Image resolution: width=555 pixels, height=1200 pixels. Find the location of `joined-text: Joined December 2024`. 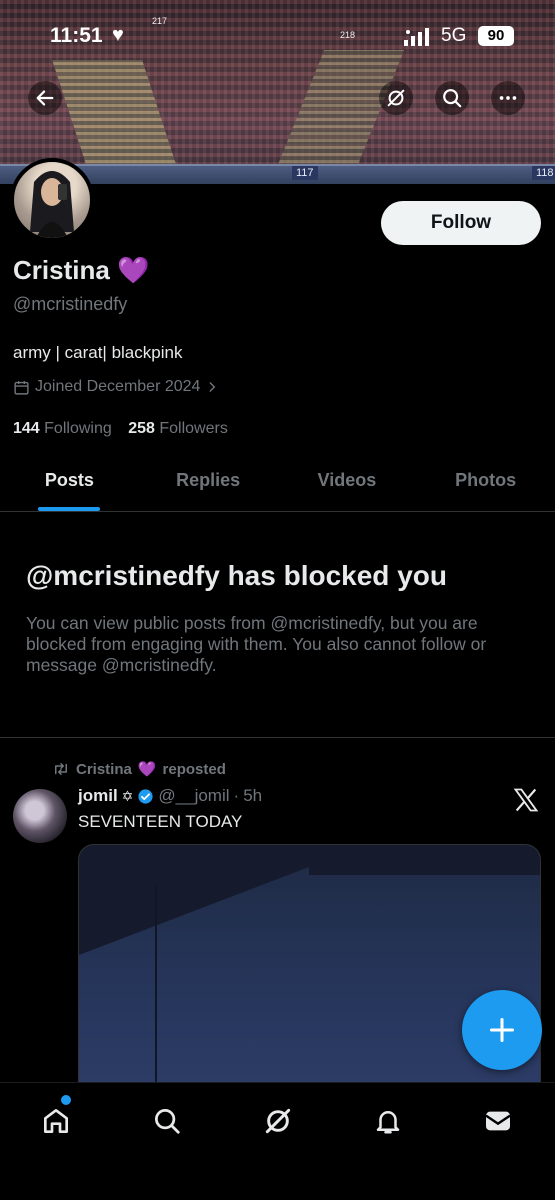

joined-text: Joined December 2024 is located at coordinates (118, 386).